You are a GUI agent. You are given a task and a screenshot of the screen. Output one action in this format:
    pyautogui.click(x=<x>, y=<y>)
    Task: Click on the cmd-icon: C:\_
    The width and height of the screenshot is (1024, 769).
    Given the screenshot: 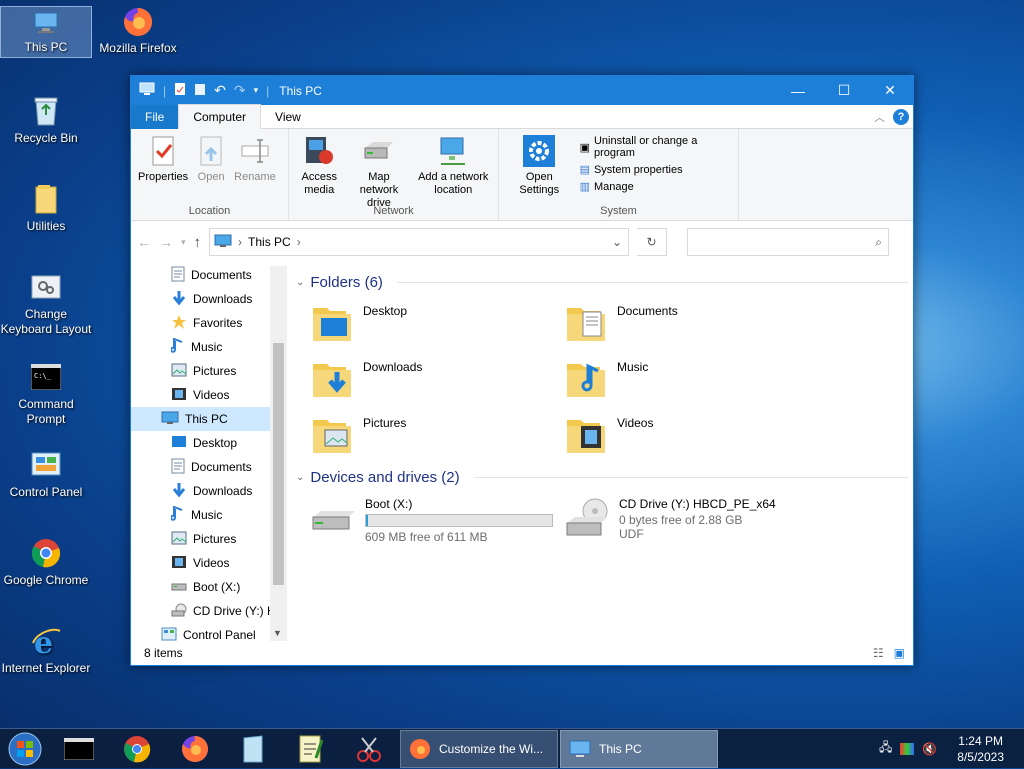 What is the action you would take?
    pyautogui.click(x=46, y=377)
    